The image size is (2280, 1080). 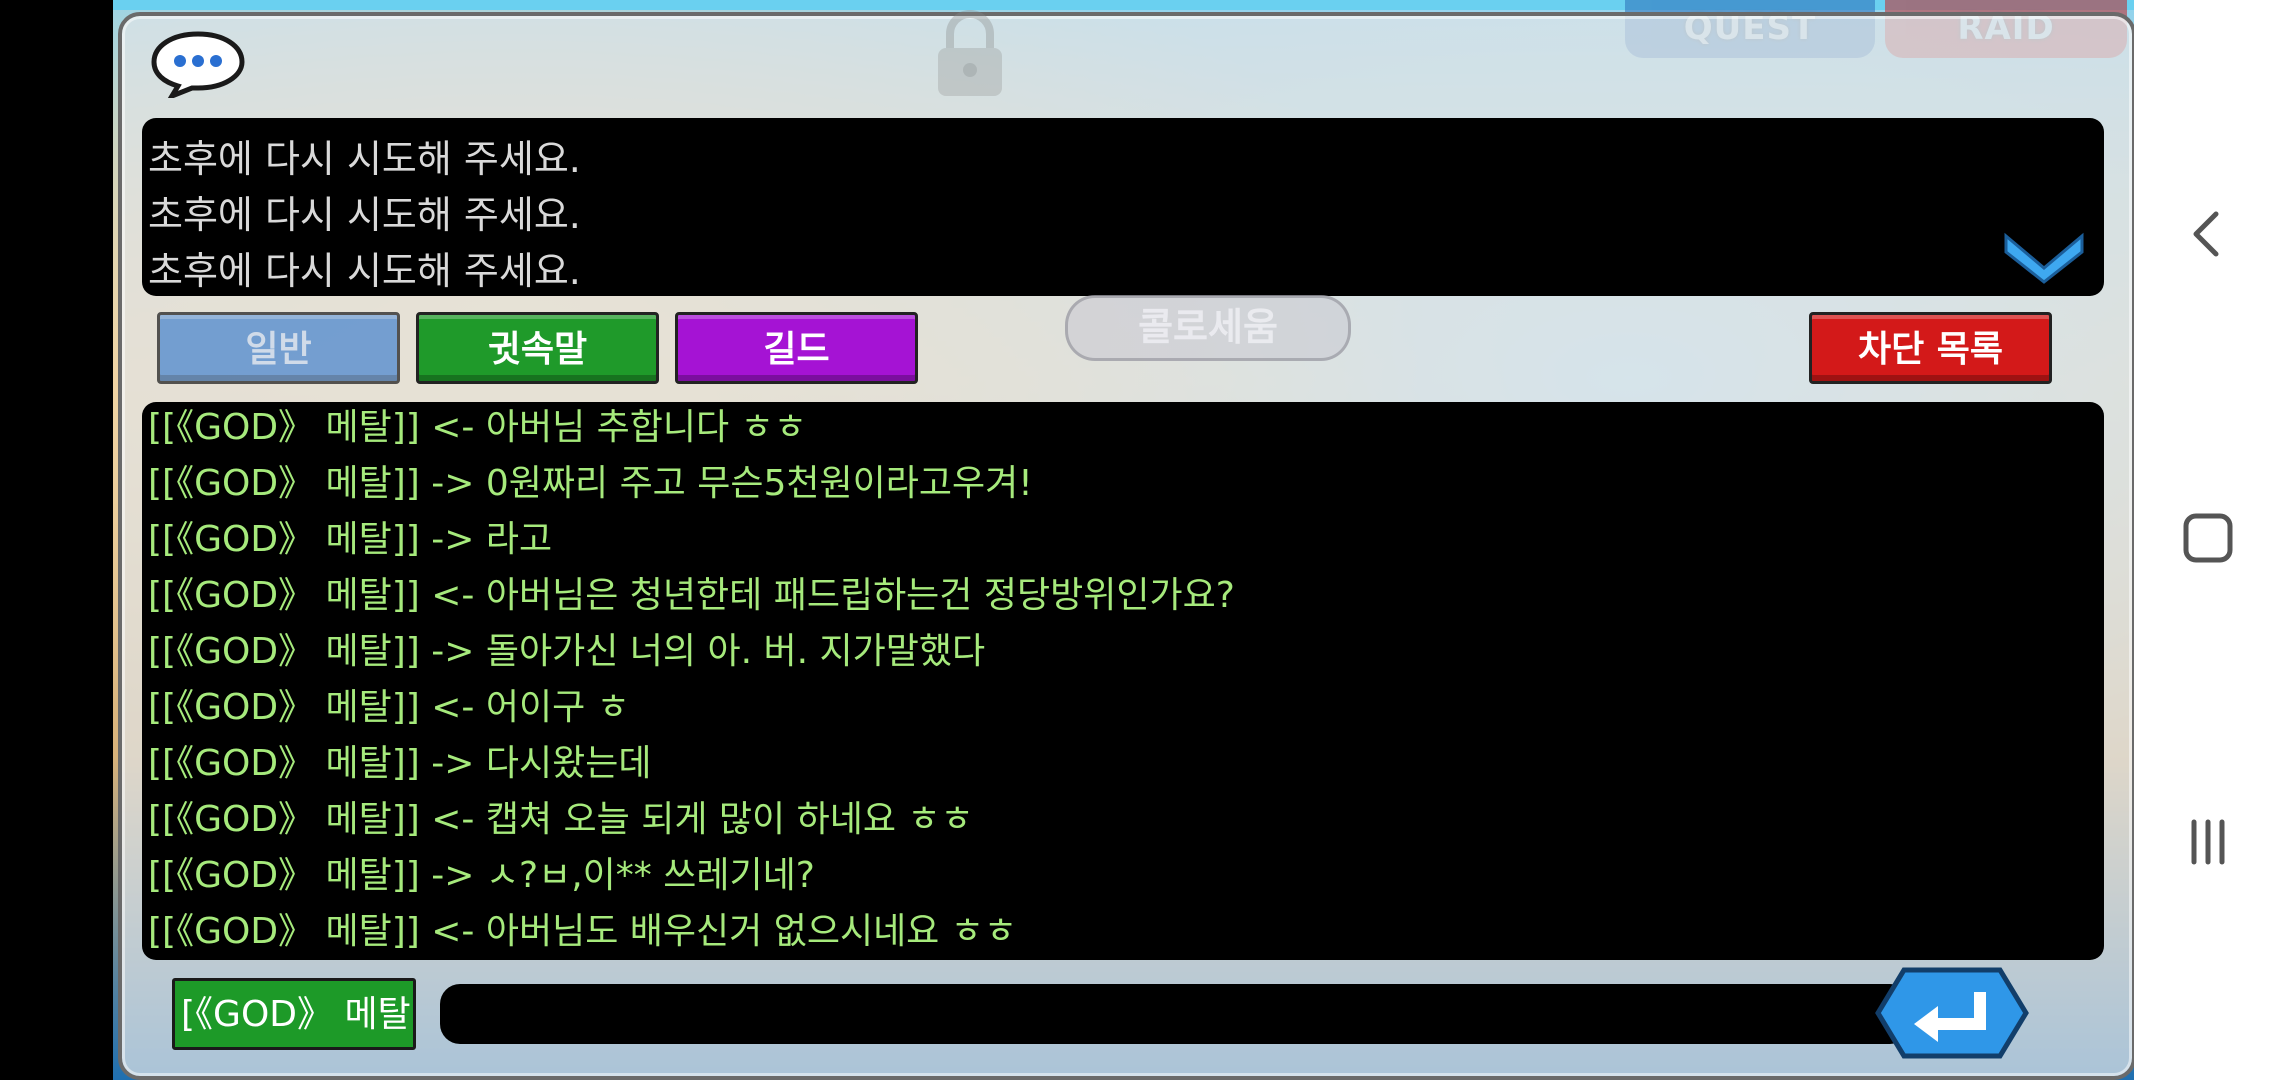 I want to click on list-item: [[《GOD》 메탈]] -> 라고, so click(x=350, y=539).